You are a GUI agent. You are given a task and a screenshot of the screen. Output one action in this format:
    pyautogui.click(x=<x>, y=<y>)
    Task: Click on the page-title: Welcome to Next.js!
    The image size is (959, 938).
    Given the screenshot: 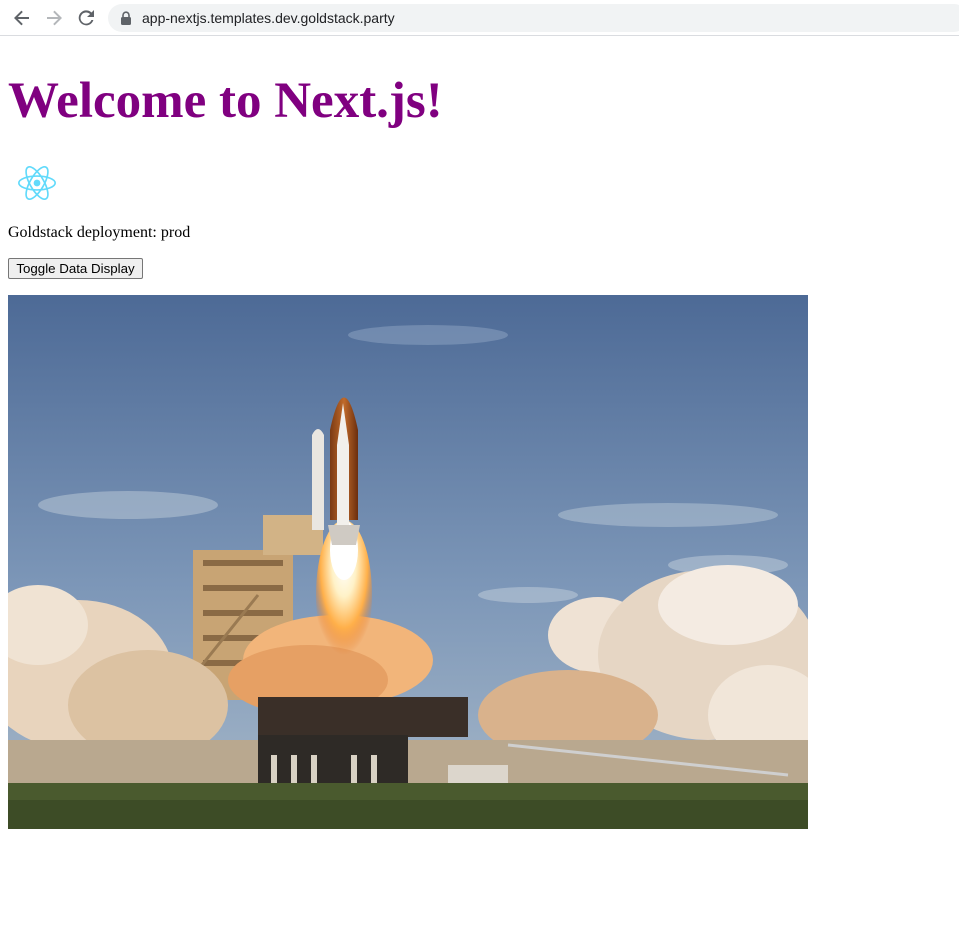 What is the action you would take?
    pyautogui.click(x=225, y=101)
    